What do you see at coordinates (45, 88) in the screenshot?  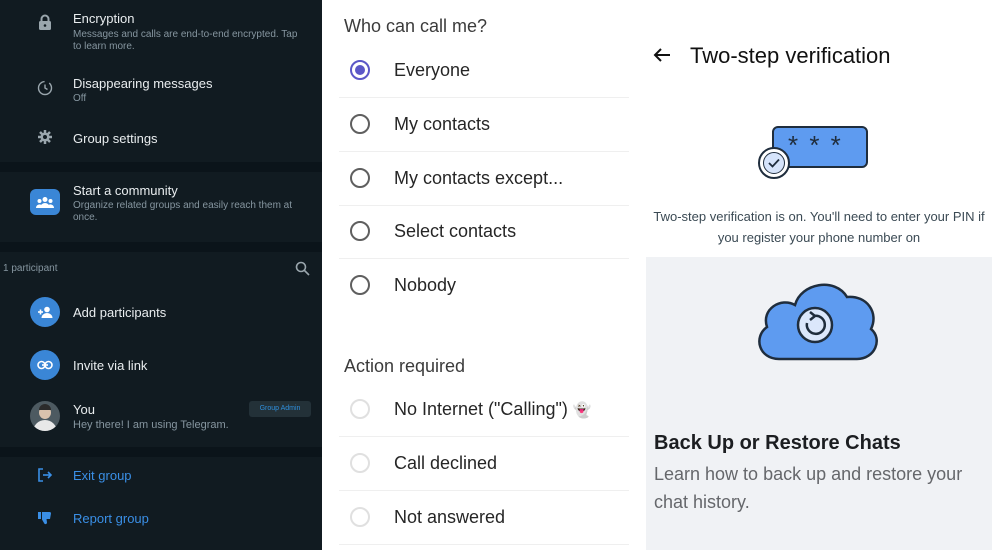 I see `timer-icon` at bounding box center [45, 88].